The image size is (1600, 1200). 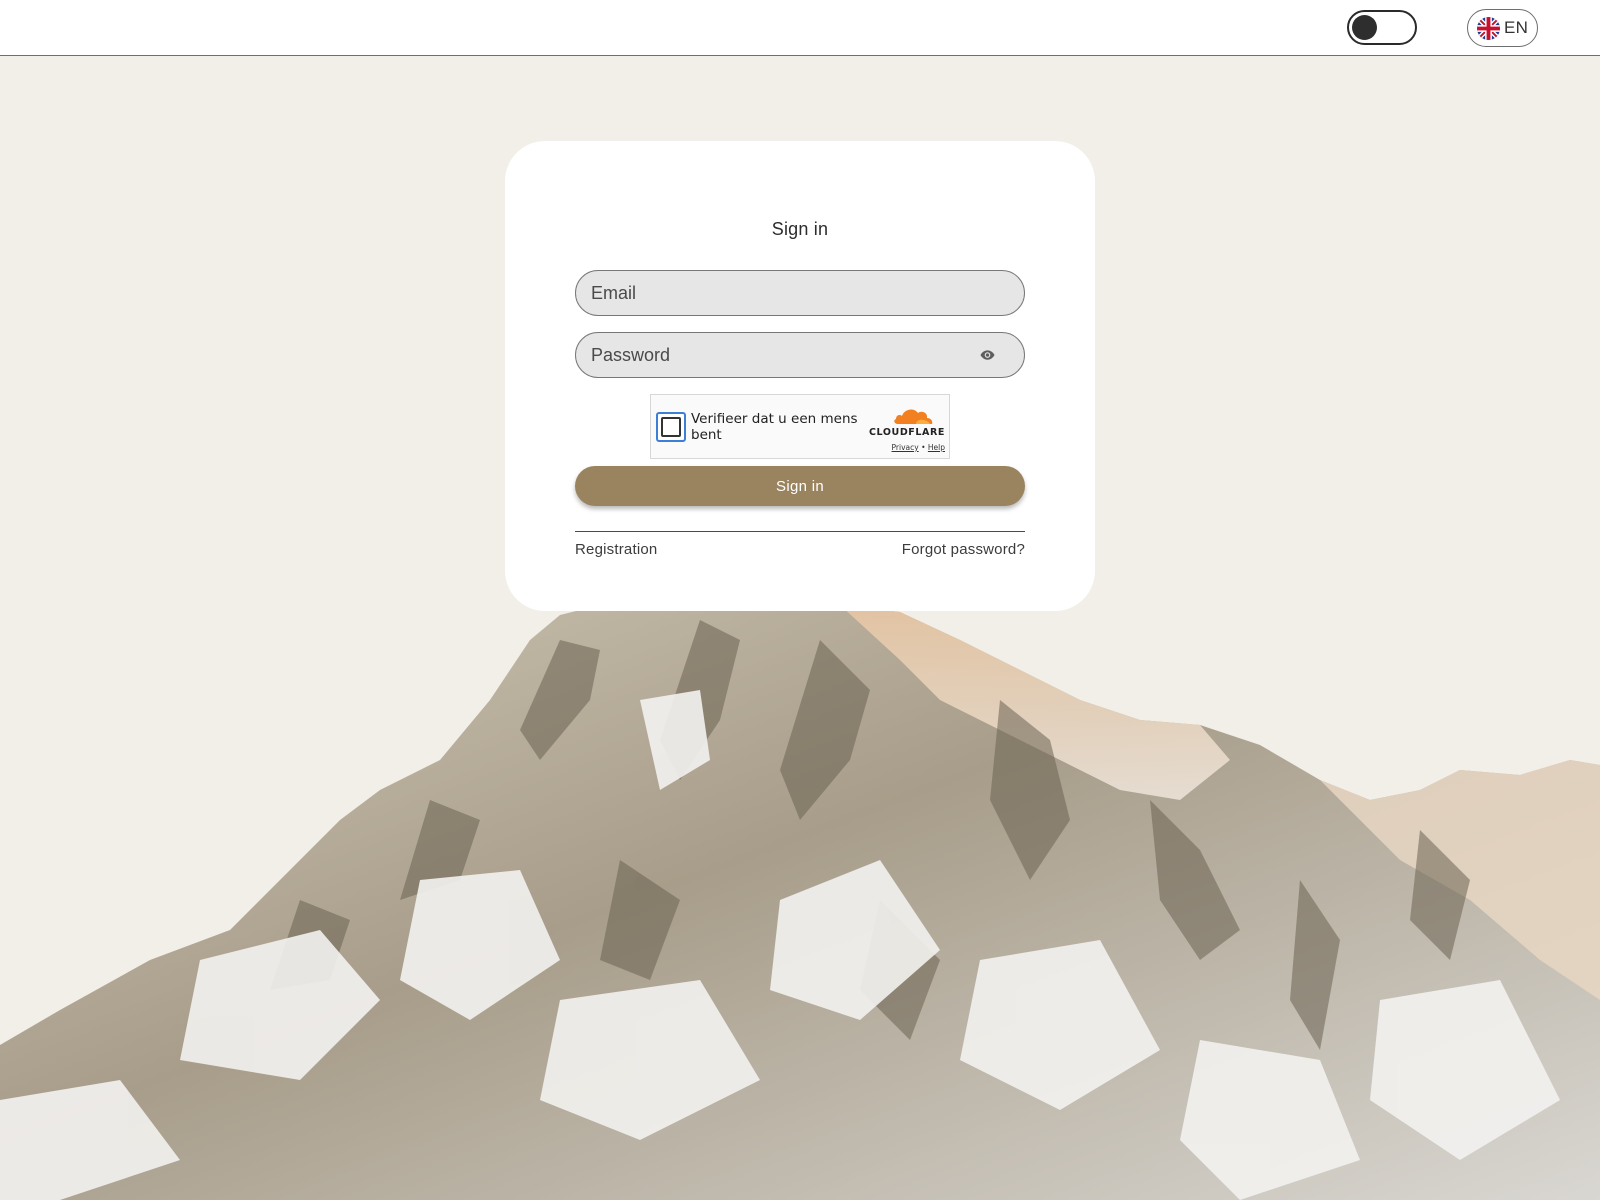 I want to click on password-input, so click(x=800, y=355).